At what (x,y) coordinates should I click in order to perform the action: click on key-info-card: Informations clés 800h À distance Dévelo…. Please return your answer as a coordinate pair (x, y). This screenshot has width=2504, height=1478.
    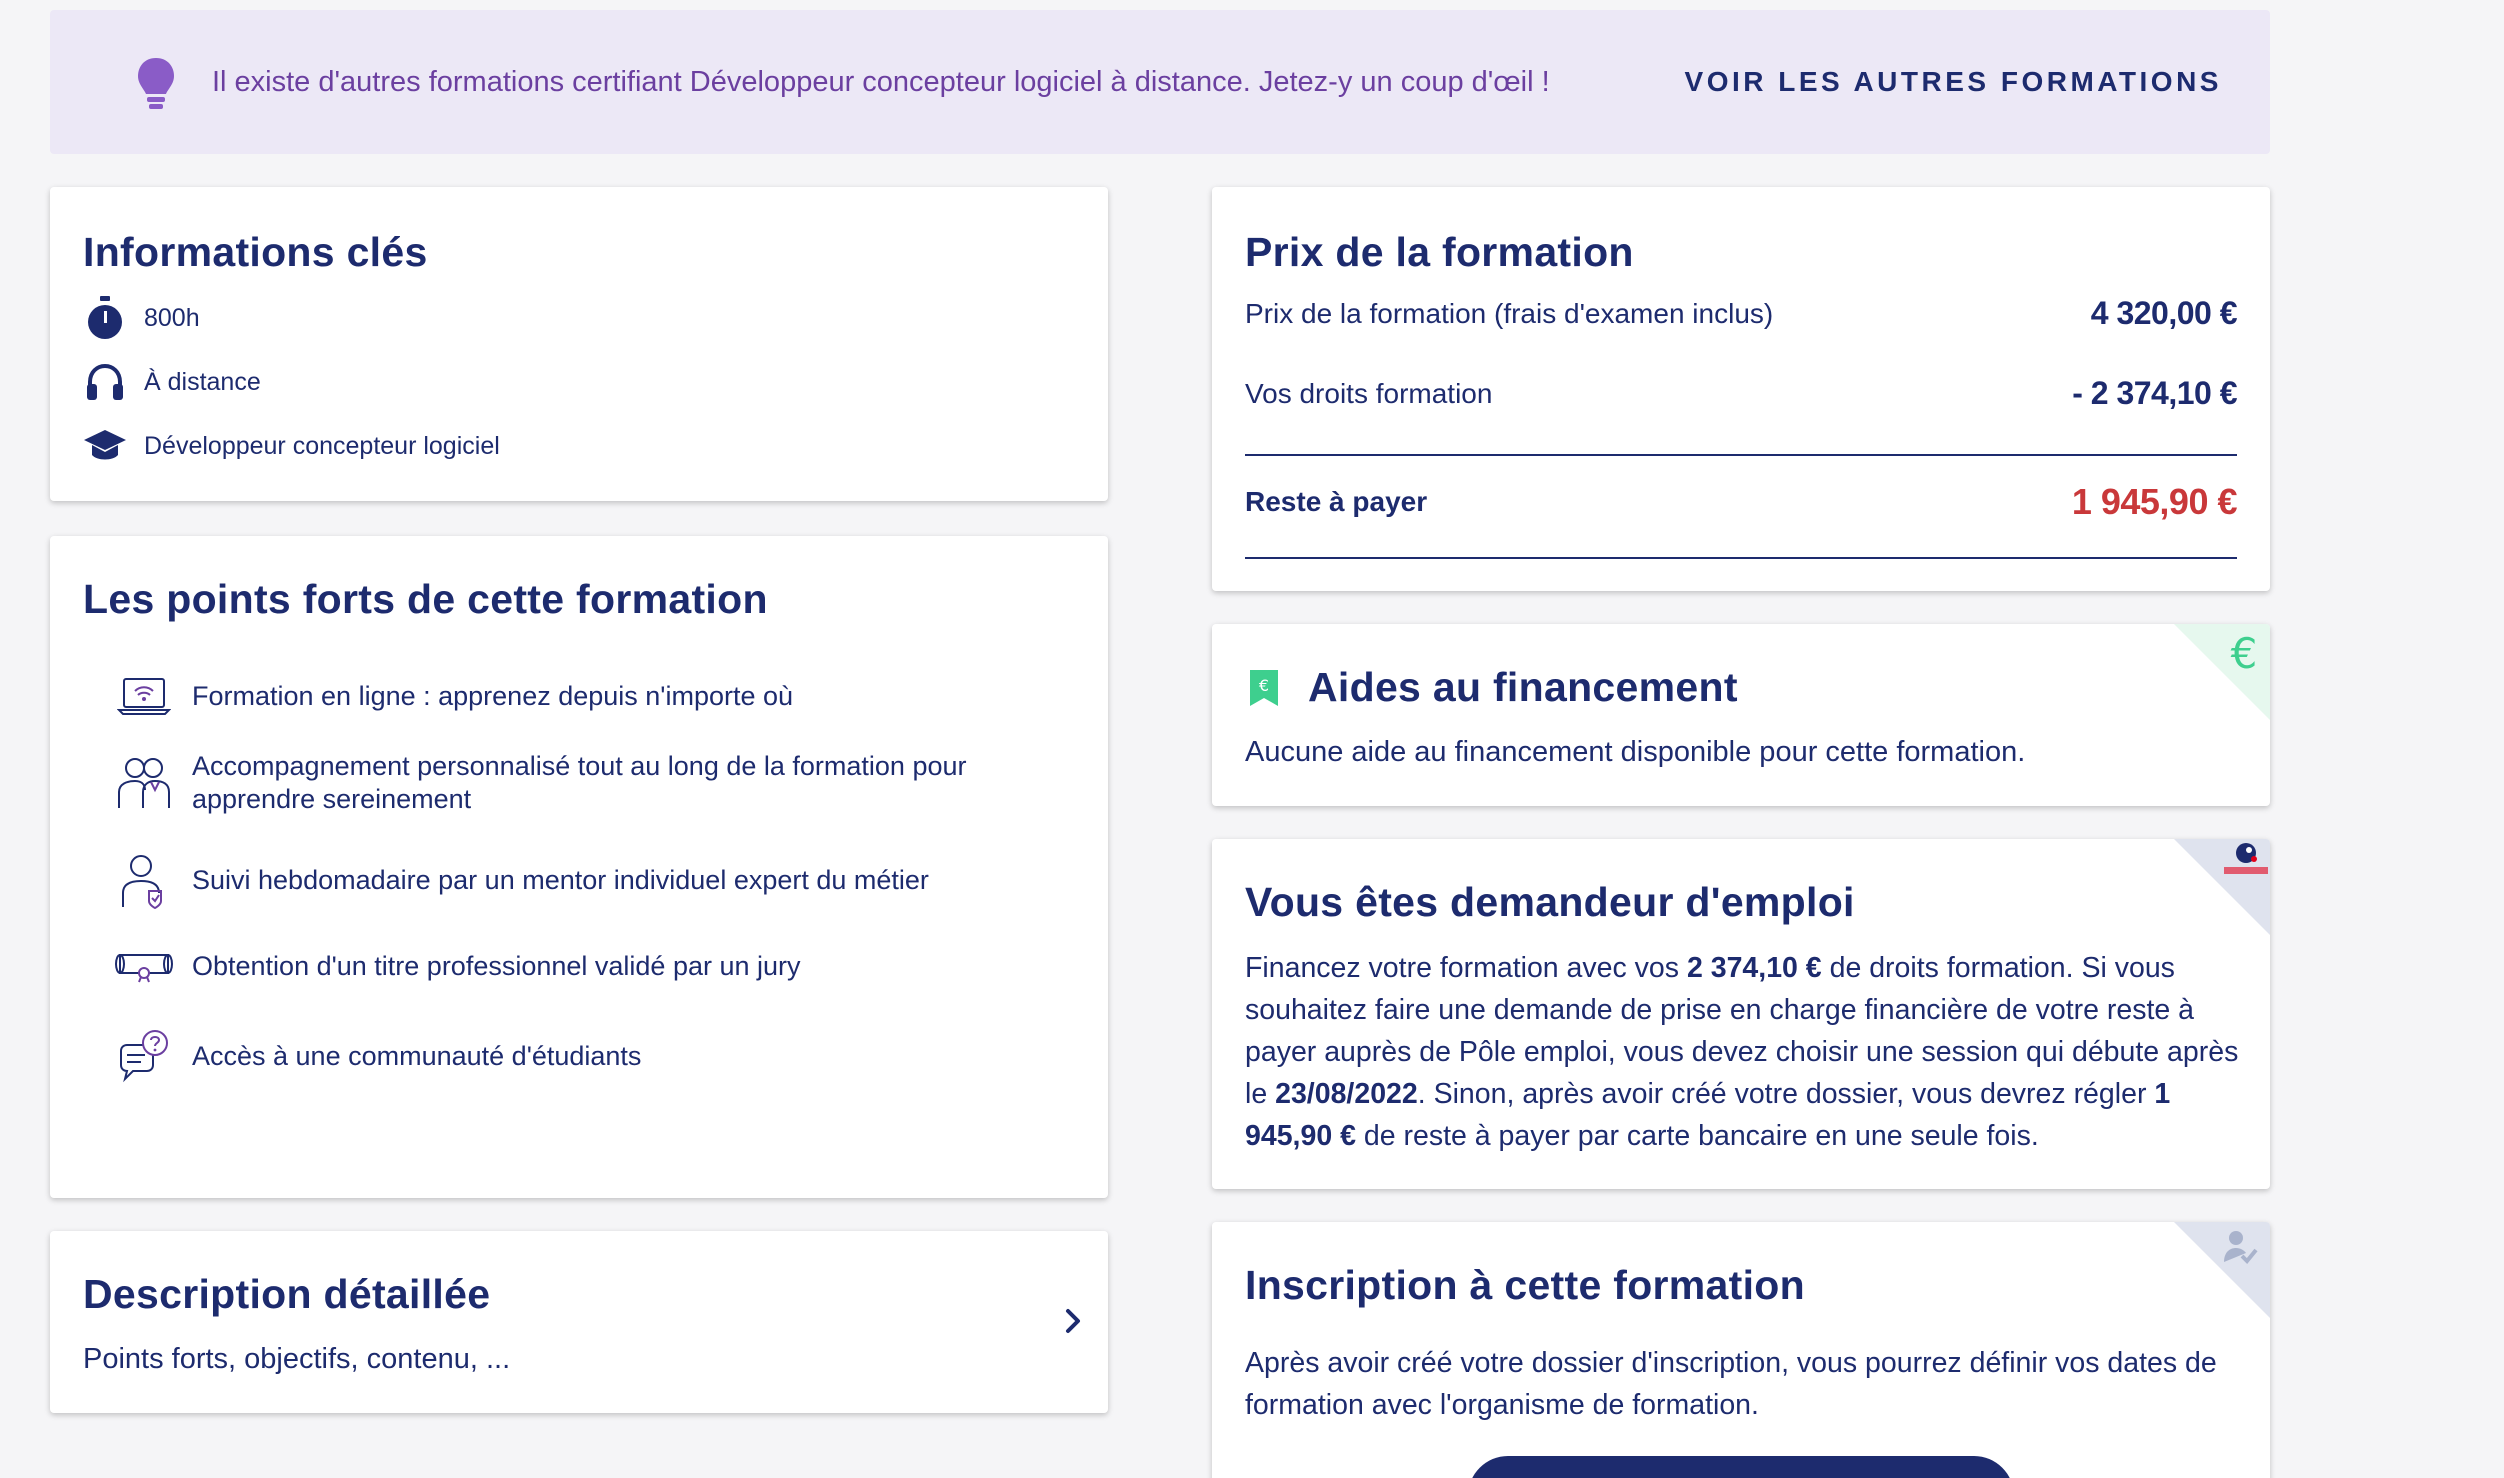
    Looking at the image, I should click on (579, 344).